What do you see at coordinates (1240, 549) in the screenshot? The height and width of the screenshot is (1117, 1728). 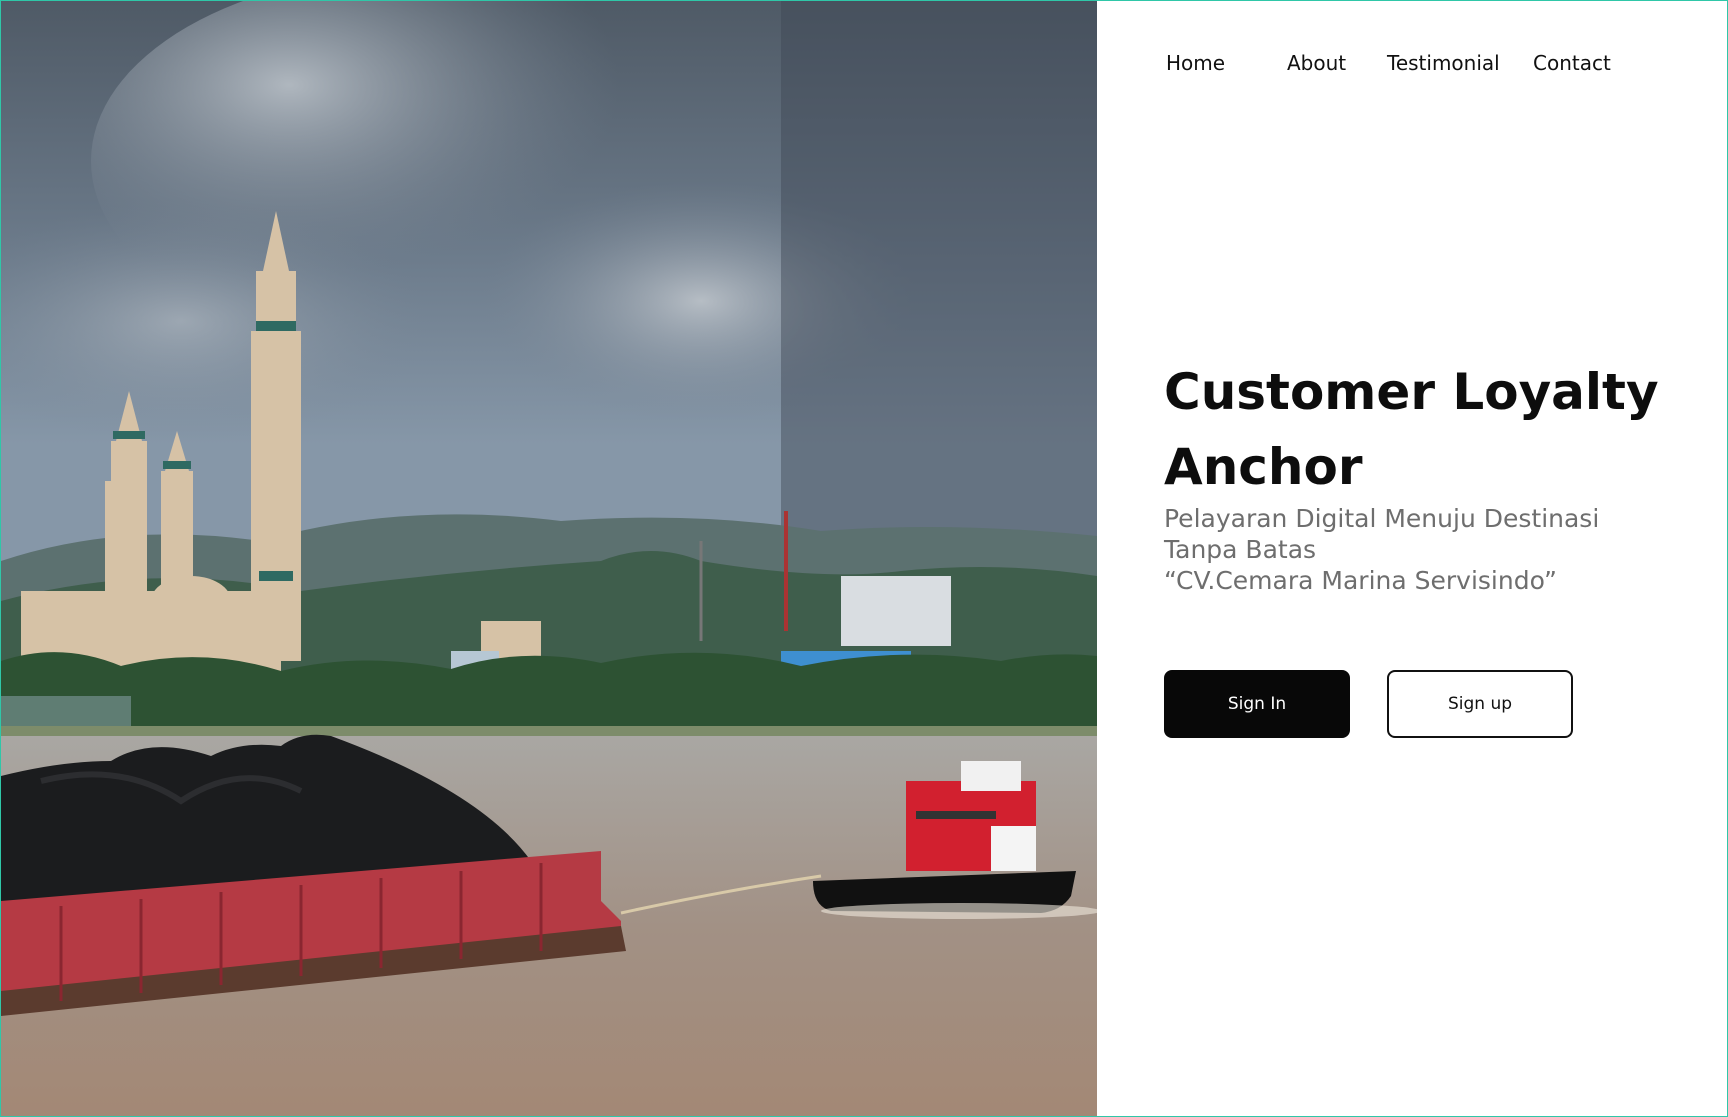 I see `subtitle-line-2: Tanpa Batas` at bounding box center [1240, 549].